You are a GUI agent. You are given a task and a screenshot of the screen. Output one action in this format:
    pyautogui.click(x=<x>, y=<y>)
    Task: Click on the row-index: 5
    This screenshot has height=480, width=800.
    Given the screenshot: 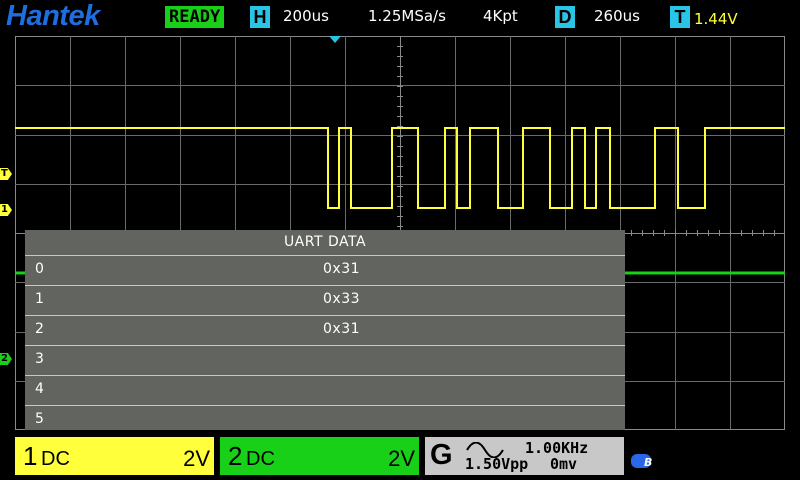 What is the action you would take?
    pyautogui.click(x=39, y=419)
    